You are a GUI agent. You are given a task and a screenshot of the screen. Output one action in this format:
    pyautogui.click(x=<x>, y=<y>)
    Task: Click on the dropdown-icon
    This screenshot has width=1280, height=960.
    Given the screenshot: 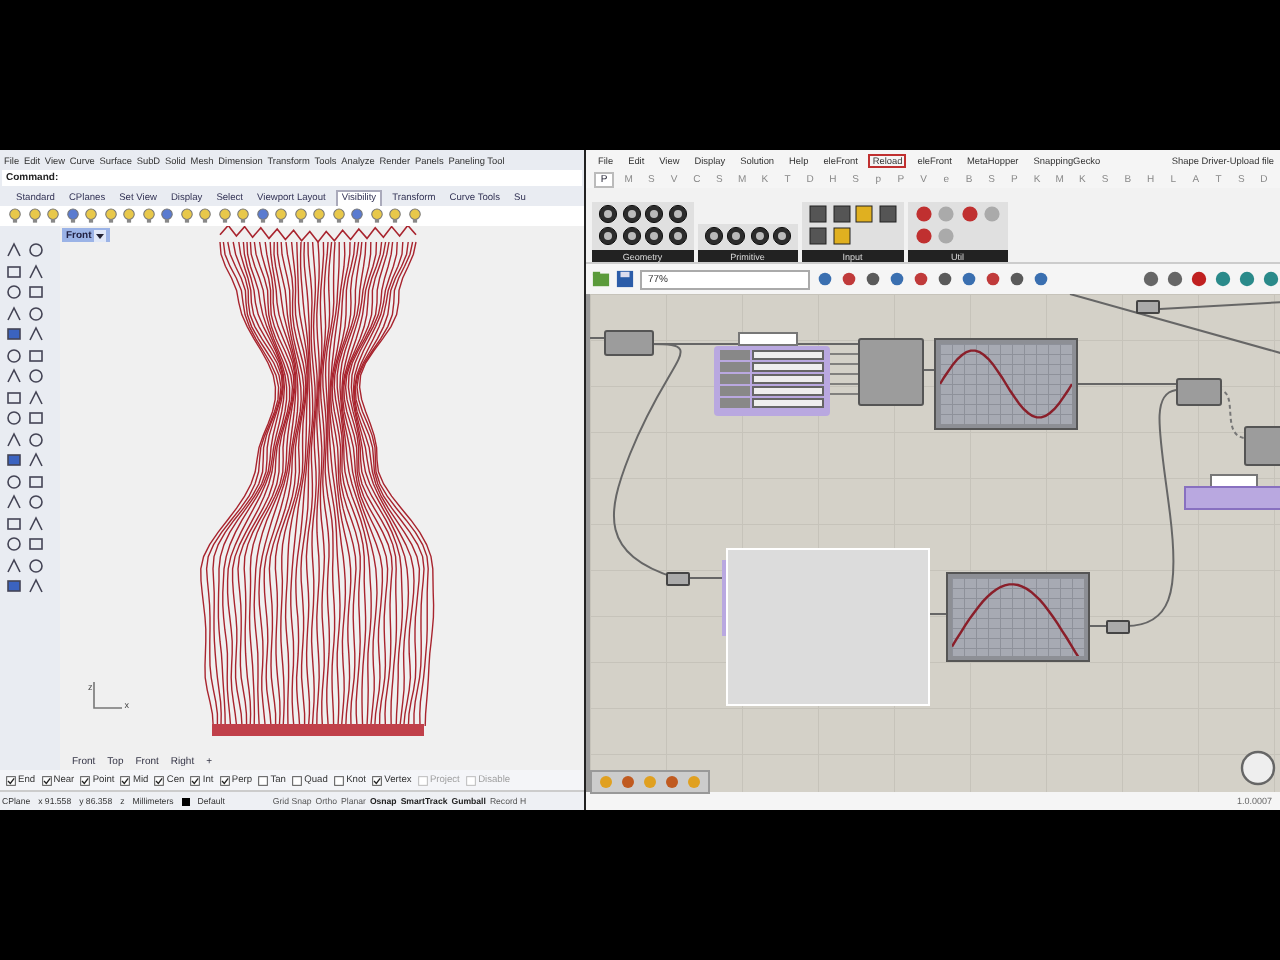 What is the action you would take?
    pyautogui.click(x=99, y=235)
    